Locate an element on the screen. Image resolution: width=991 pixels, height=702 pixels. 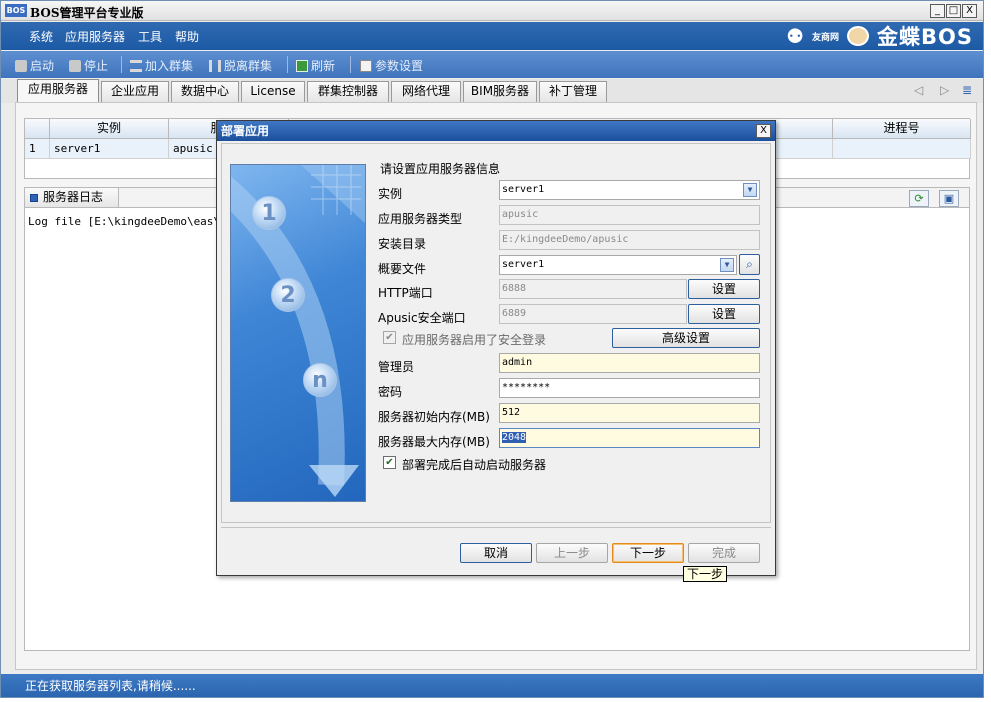
log-refresh-icon: ⟳ is located at coordinates (919, 198).